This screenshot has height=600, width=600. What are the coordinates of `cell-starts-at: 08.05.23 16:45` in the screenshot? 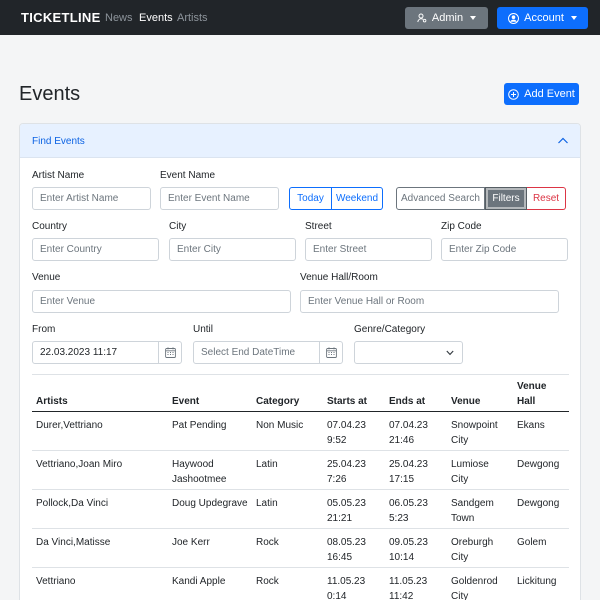 It's located at (346, 550).